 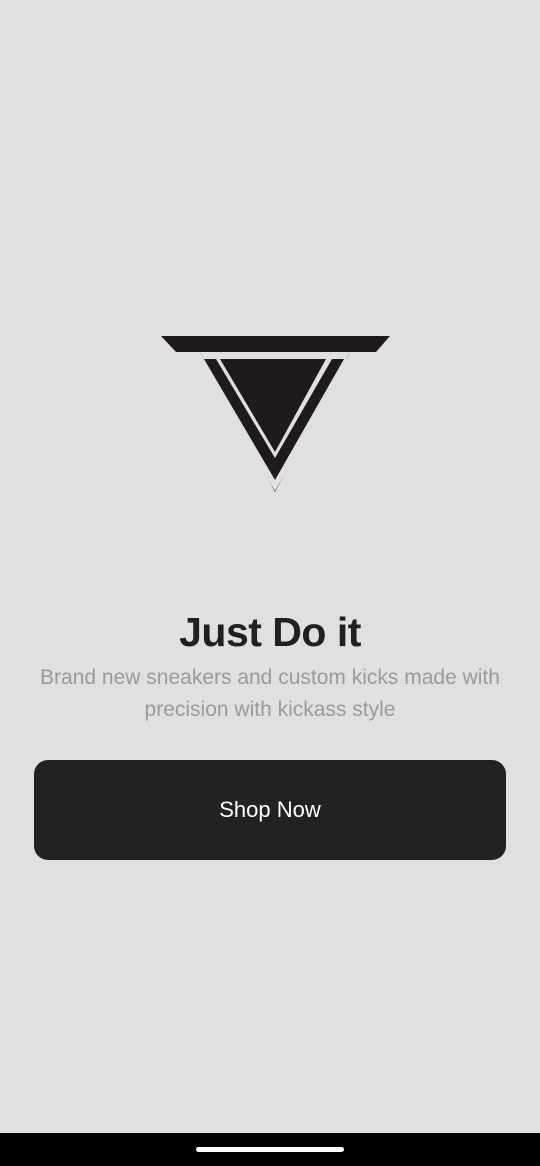 I want to click on shop-now-label: Shop Now, so click(x=270, y=809).